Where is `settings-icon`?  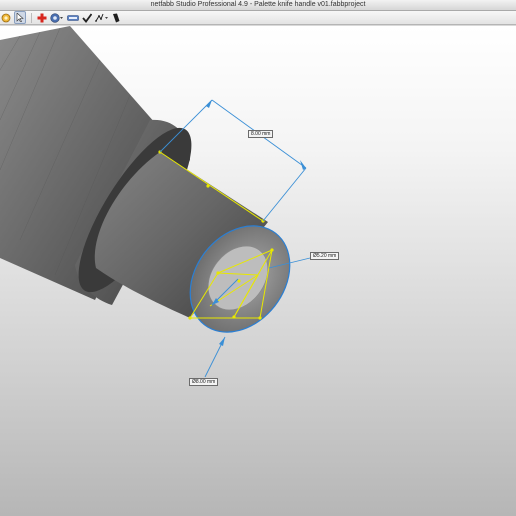 settings-icon is located at coordinates (57, 17).